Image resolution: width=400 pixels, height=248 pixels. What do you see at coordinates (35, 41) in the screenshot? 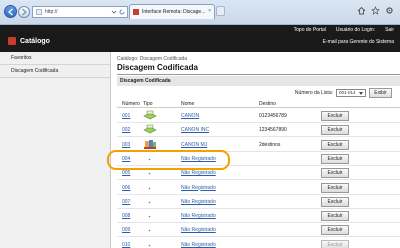
I see `logo-text: Catálogo` at bounding box center [35, 41].